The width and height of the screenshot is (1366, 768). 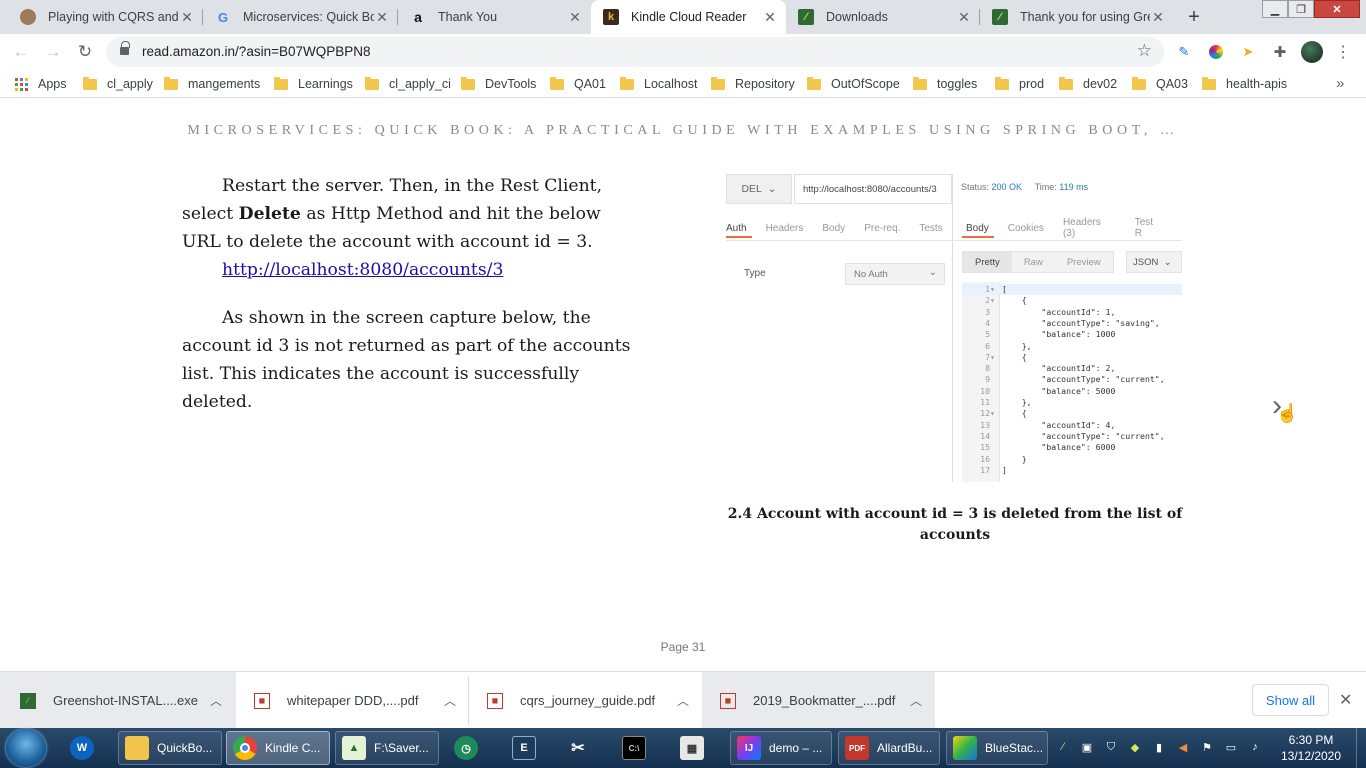 I want to click on taskbar-pinned-app: E, so click(x=528, y=748).